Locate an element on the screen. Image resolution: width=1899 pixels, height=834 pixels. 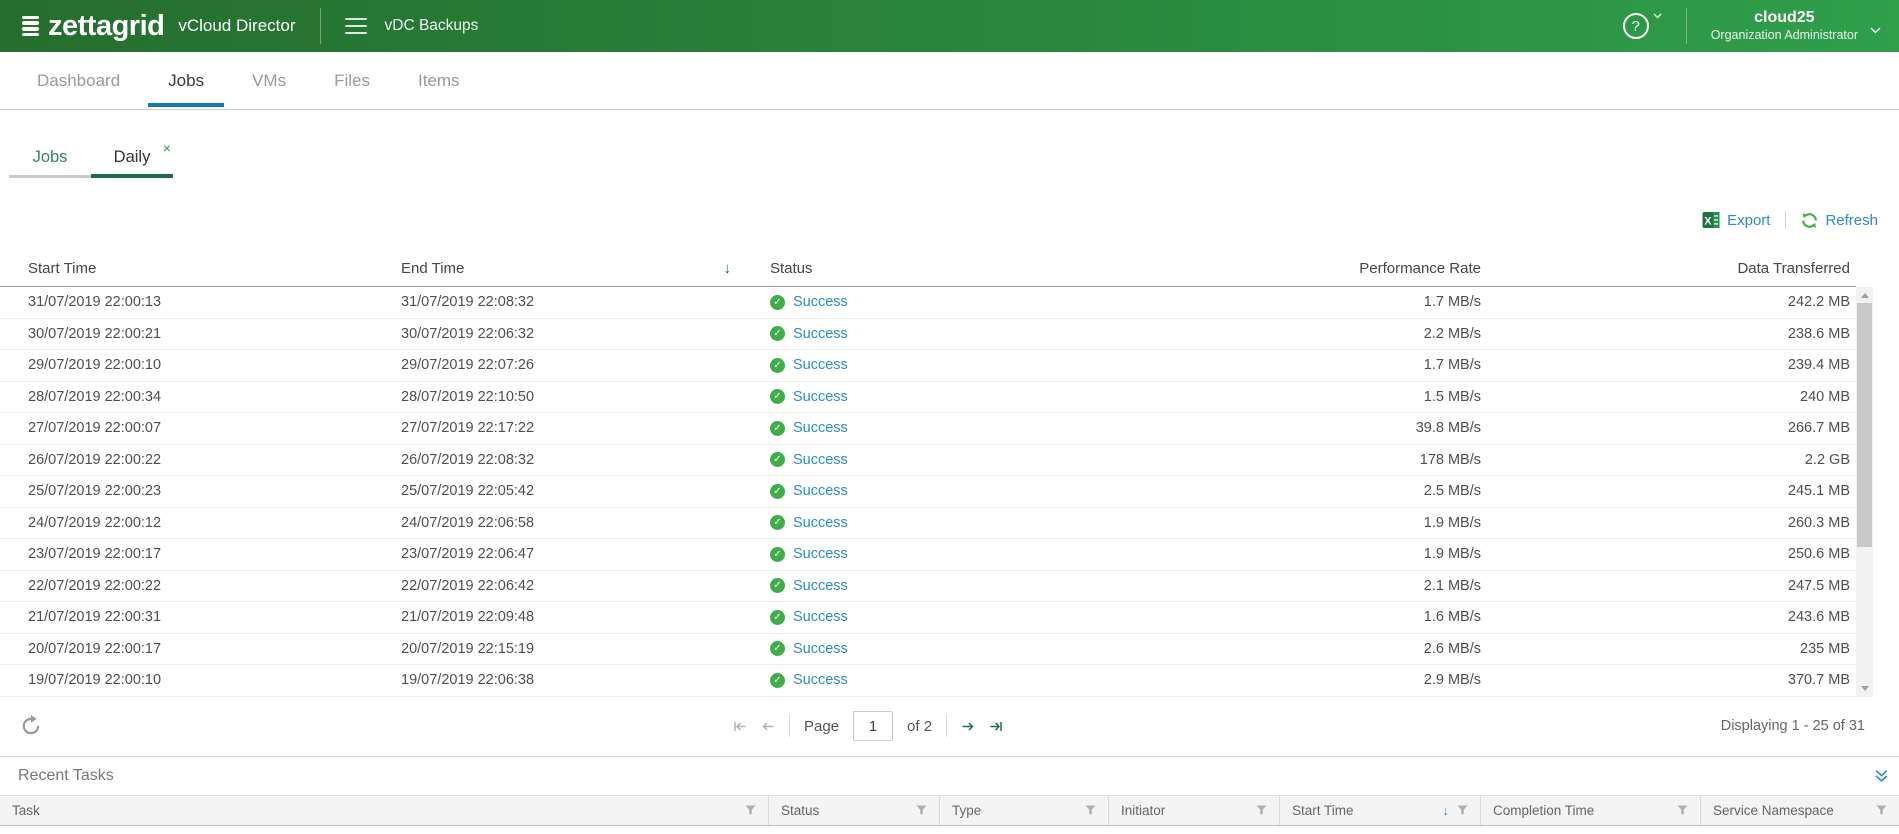
end-time-cell: 21/07/2019 22:09:48 is located at coordinates (468, 617).